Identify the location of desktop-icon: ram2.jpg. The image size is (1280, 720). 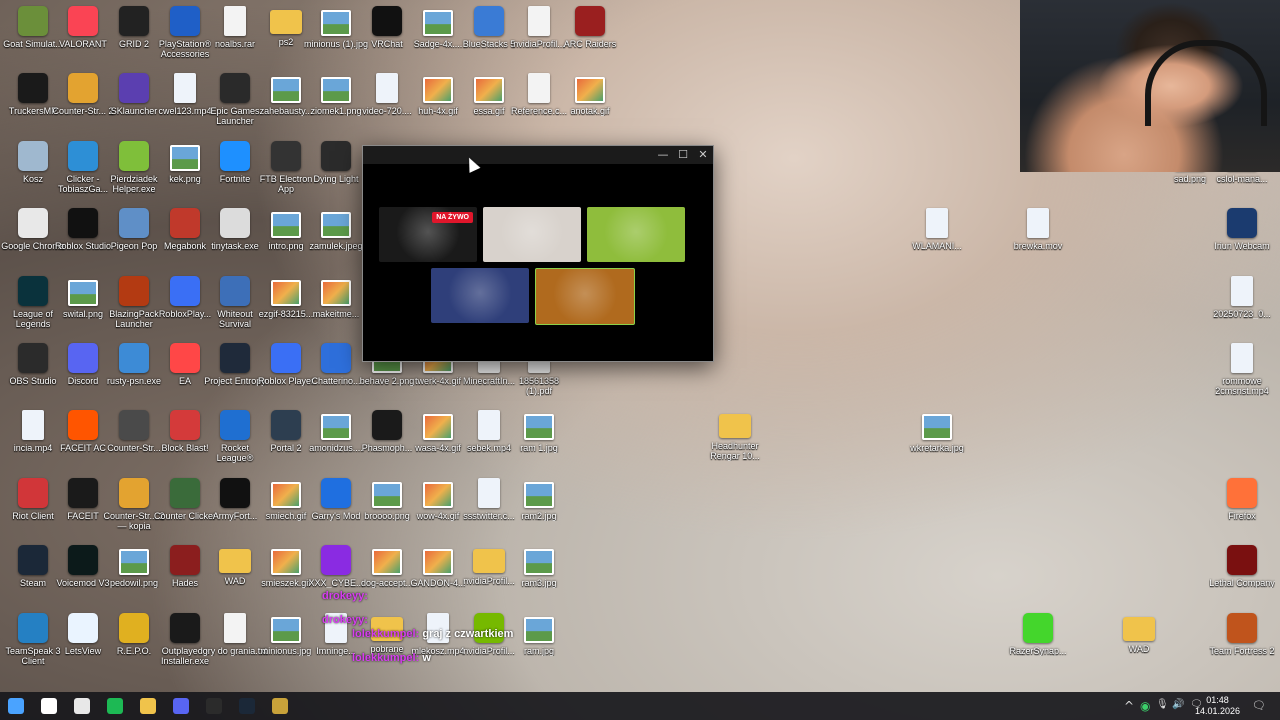
(539, 499).